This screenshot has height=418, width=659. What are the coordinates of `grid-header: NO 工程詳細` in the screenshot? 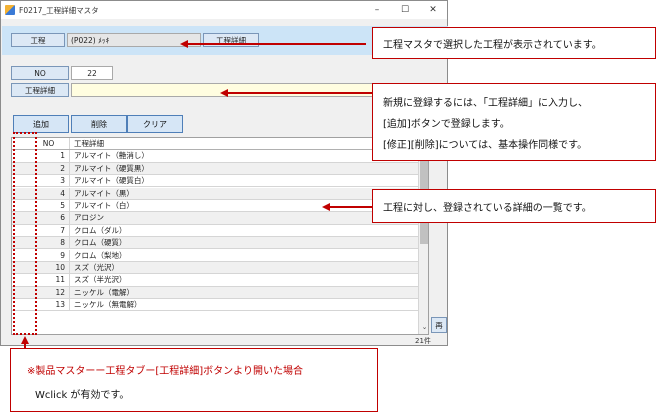 It's located at (215, 144).